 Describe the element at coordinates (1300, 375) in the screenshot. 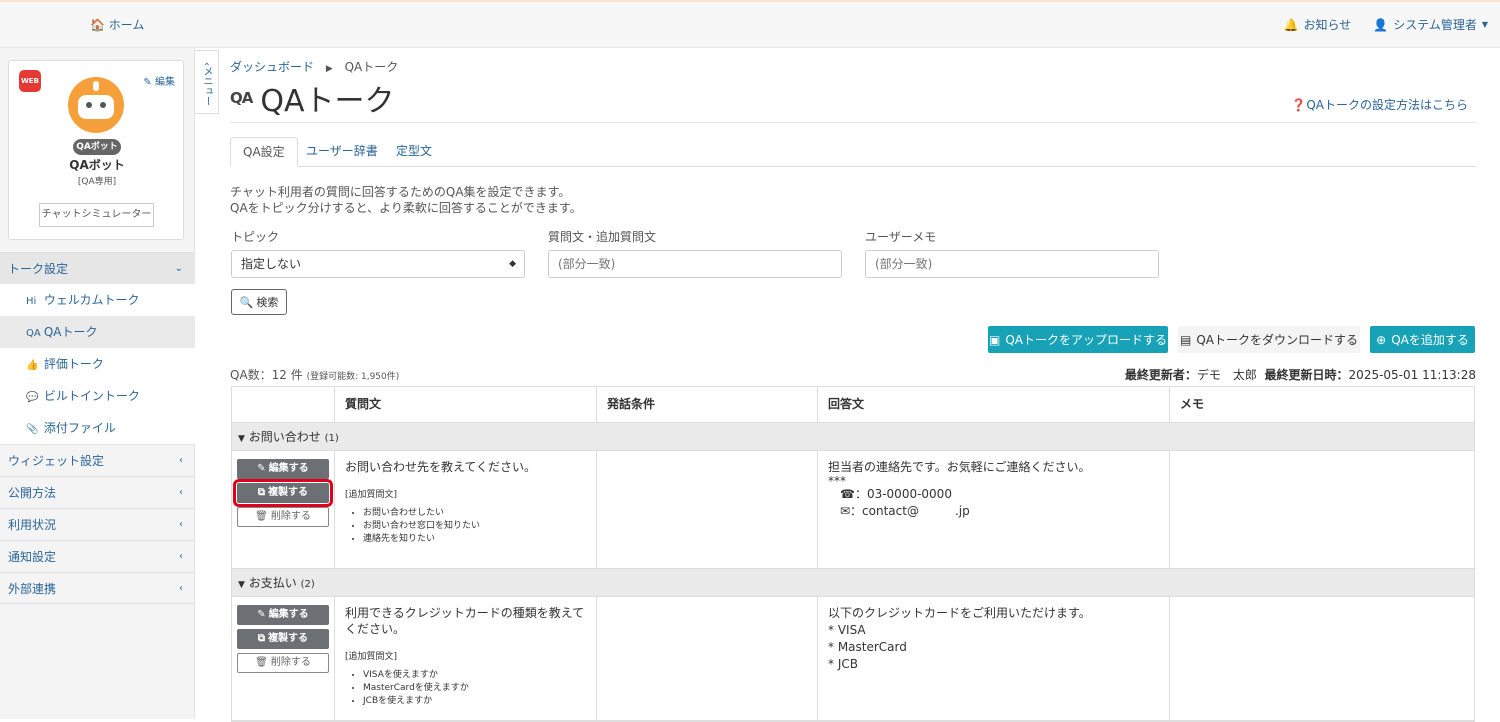

I see `last-updated: 最終更新者：デモ 太郎 最終更新日時：2025-05-01 11:13:28` at that location.